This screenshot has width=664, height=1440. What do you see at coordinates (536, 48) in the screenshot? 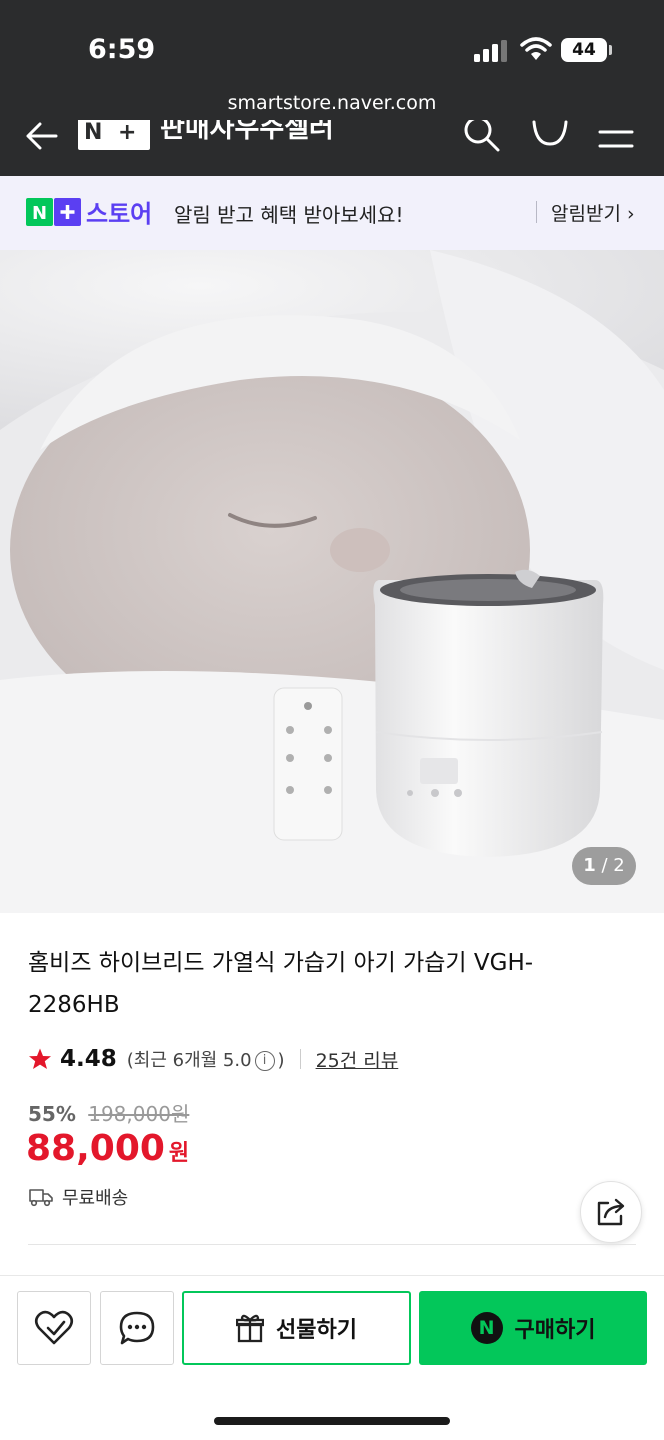
I see `wifi-icon` at bounding box center [536, 48].